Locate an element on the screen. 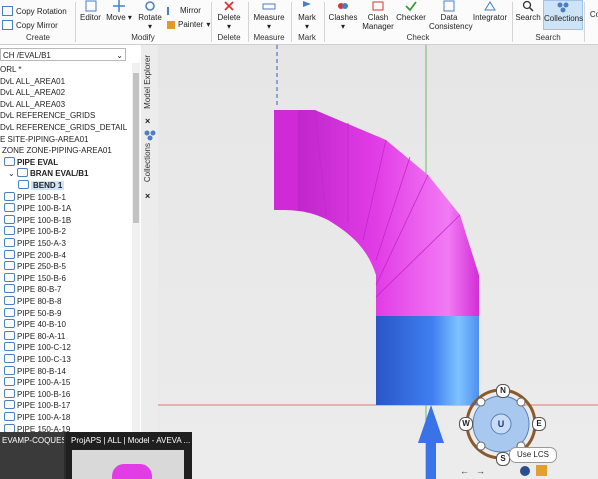  compass-south: S is located at coordinates (503, 459).